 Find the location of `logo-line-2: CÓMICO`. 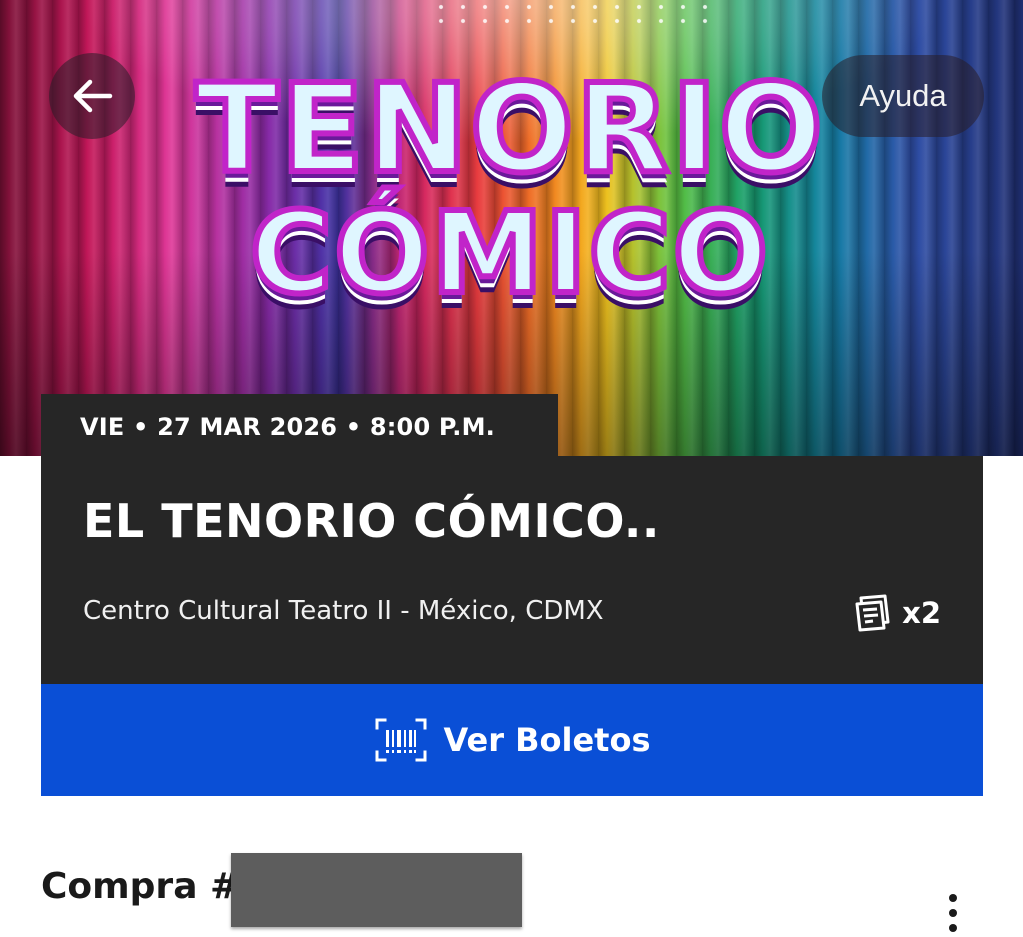

logo-line-2: CÓMICO is located at coordinates (509, 254).